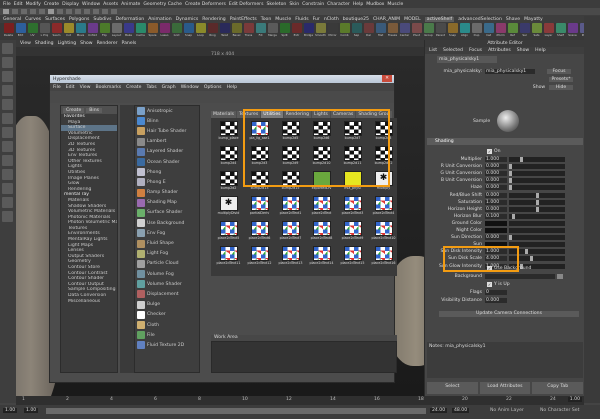  Describe the element at coordinates (129, 19) in the screenshot. I see `shelf-tab-deformation: Deformation` at that location.